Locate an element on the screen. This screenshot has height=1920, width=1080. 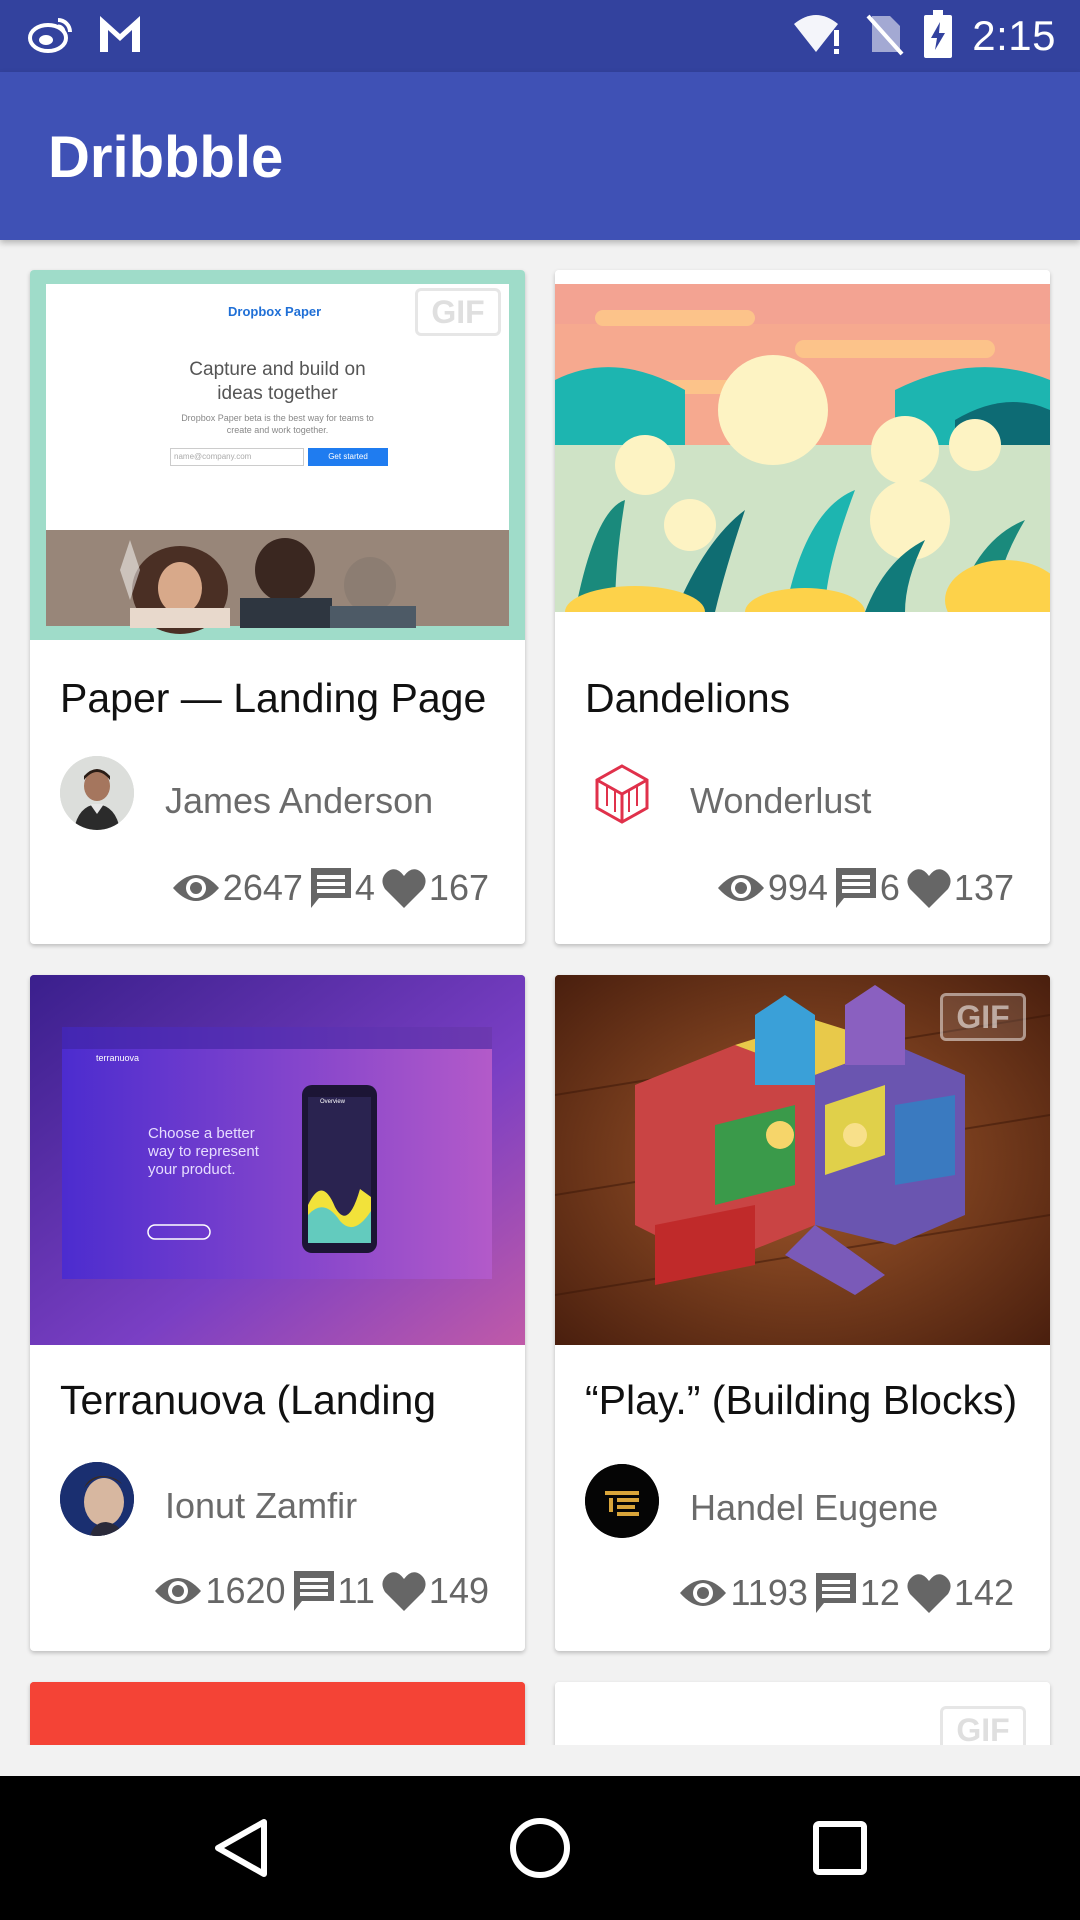
shot-stats: 1620 11 149 is located at coordinates (324, 1591).